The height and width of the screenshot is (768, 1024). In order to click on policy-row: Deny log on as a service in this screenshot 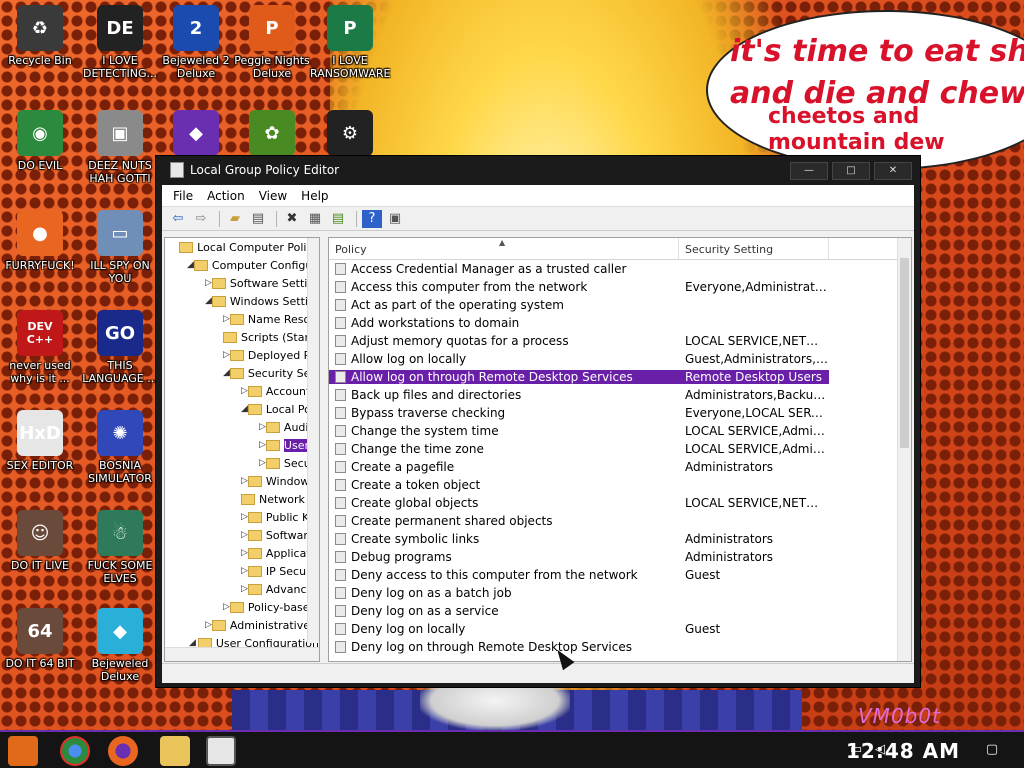, I will do `click(620, 611)`.